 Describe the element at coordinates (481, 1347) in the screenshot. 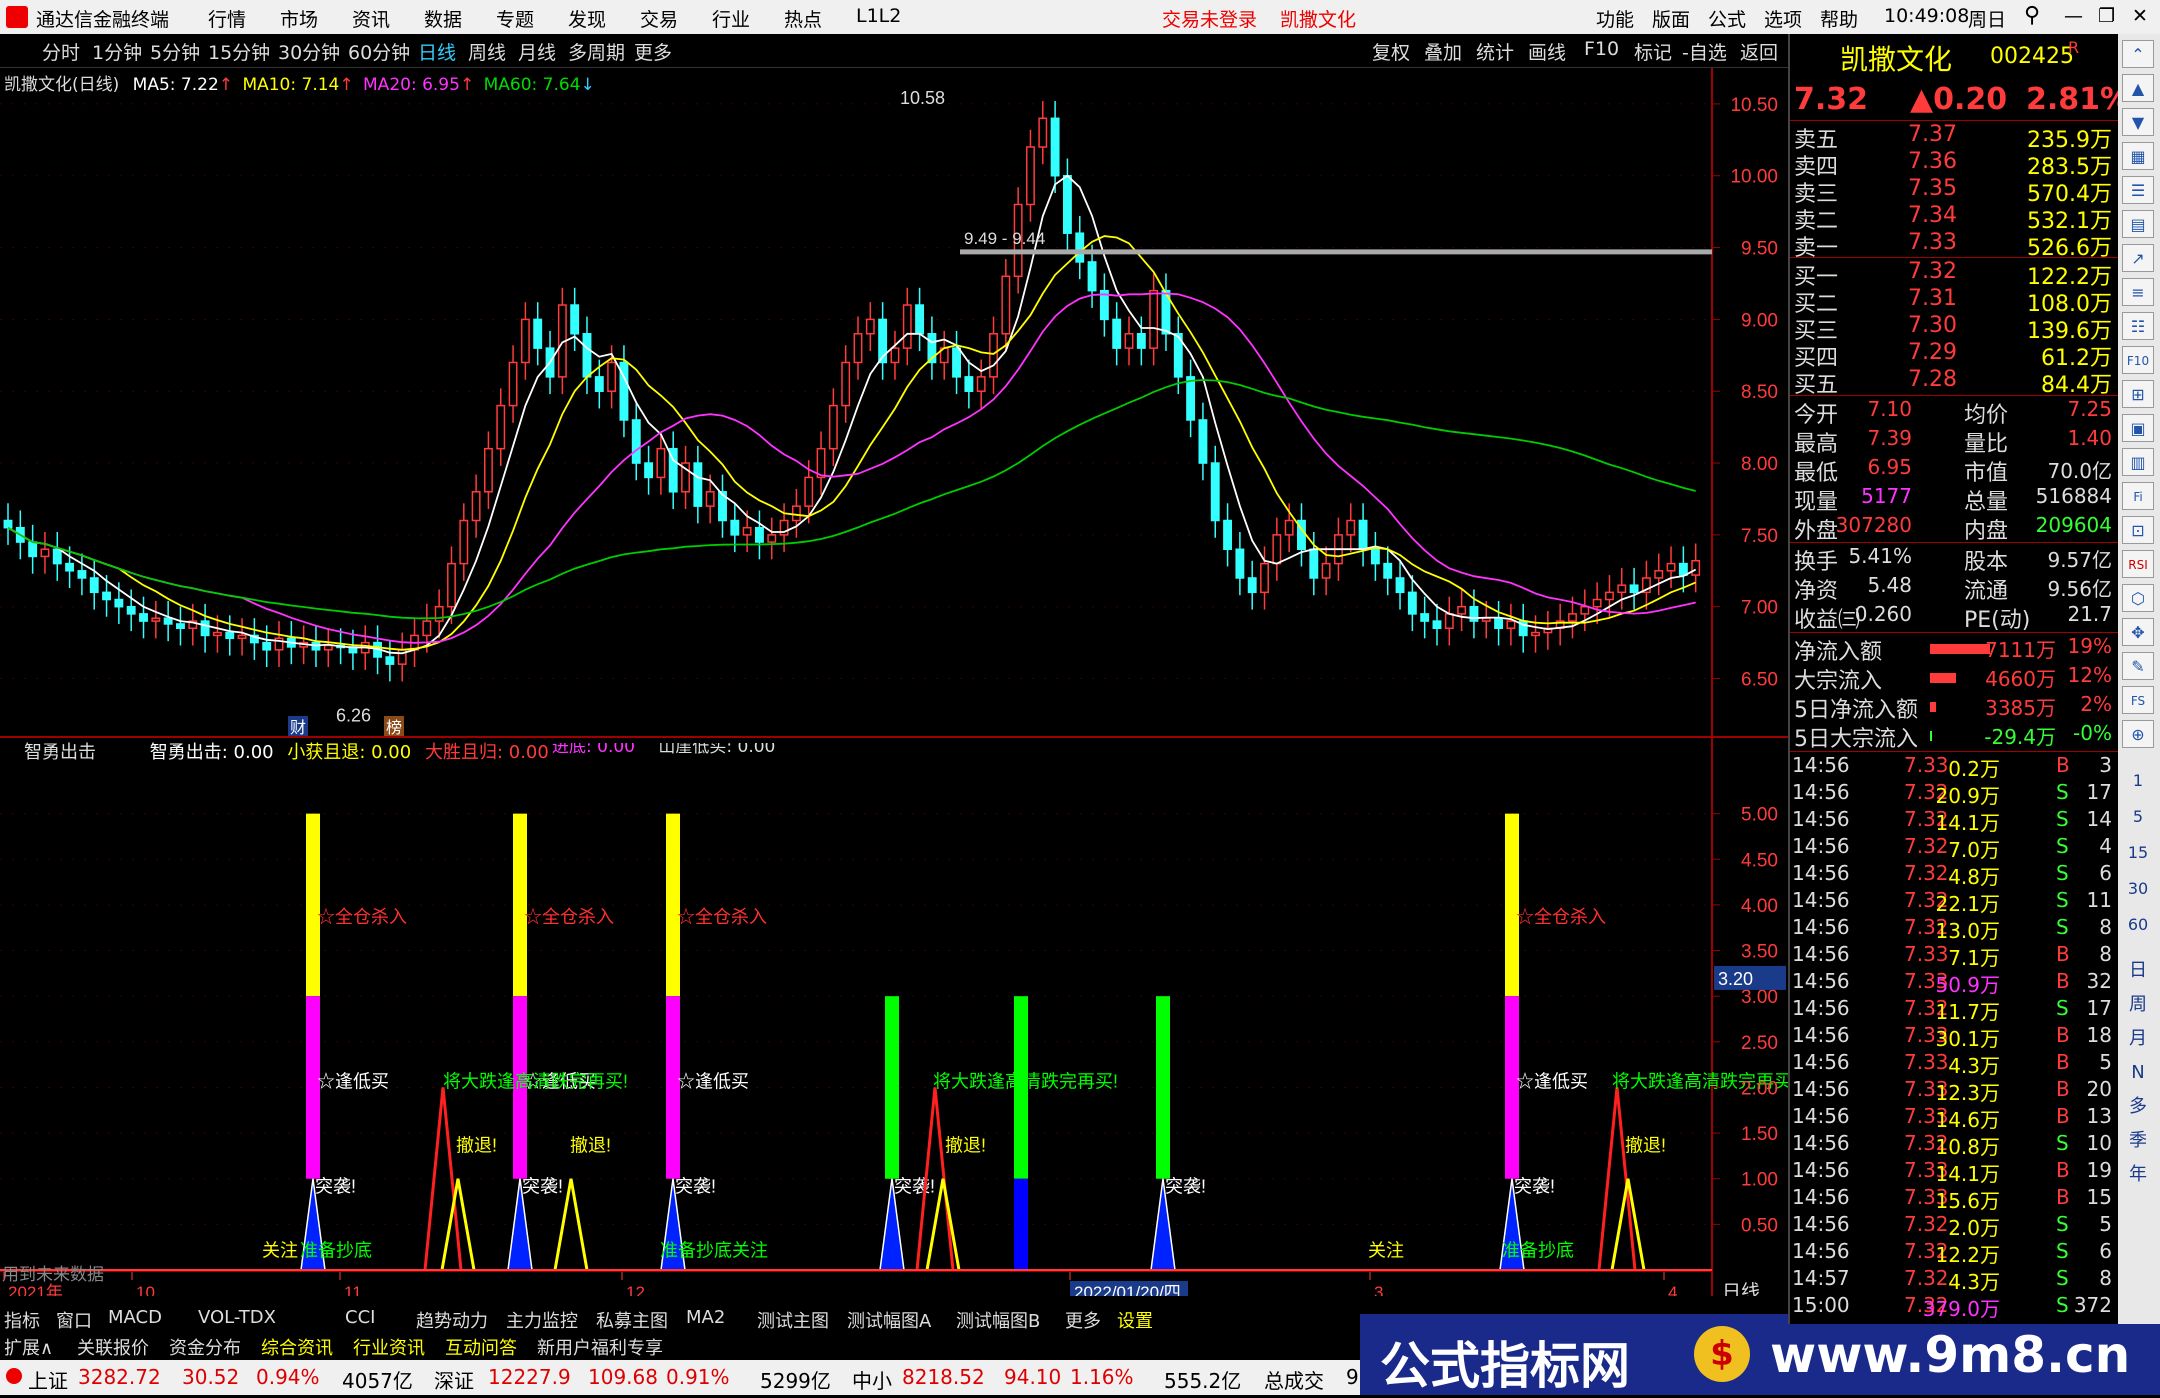

I see `ext-tab-5: 互动问答` at that location.